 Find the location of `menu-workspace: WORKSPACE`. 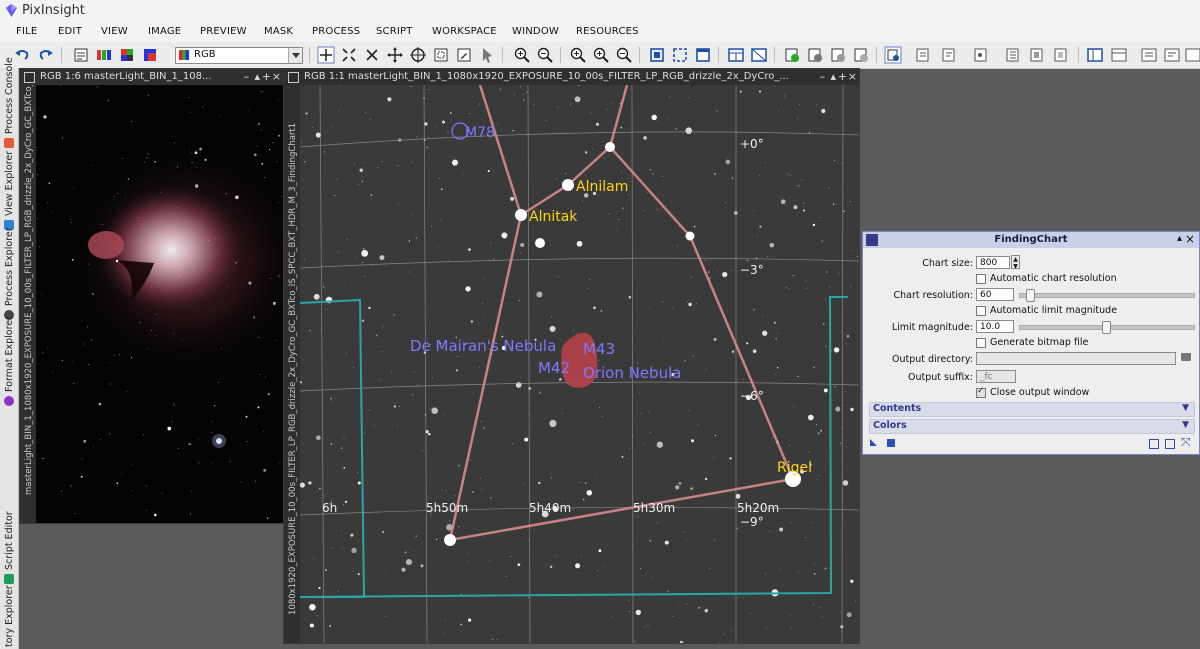

menu-workspace: WORKSPACE is located at coordinates (464, 31).